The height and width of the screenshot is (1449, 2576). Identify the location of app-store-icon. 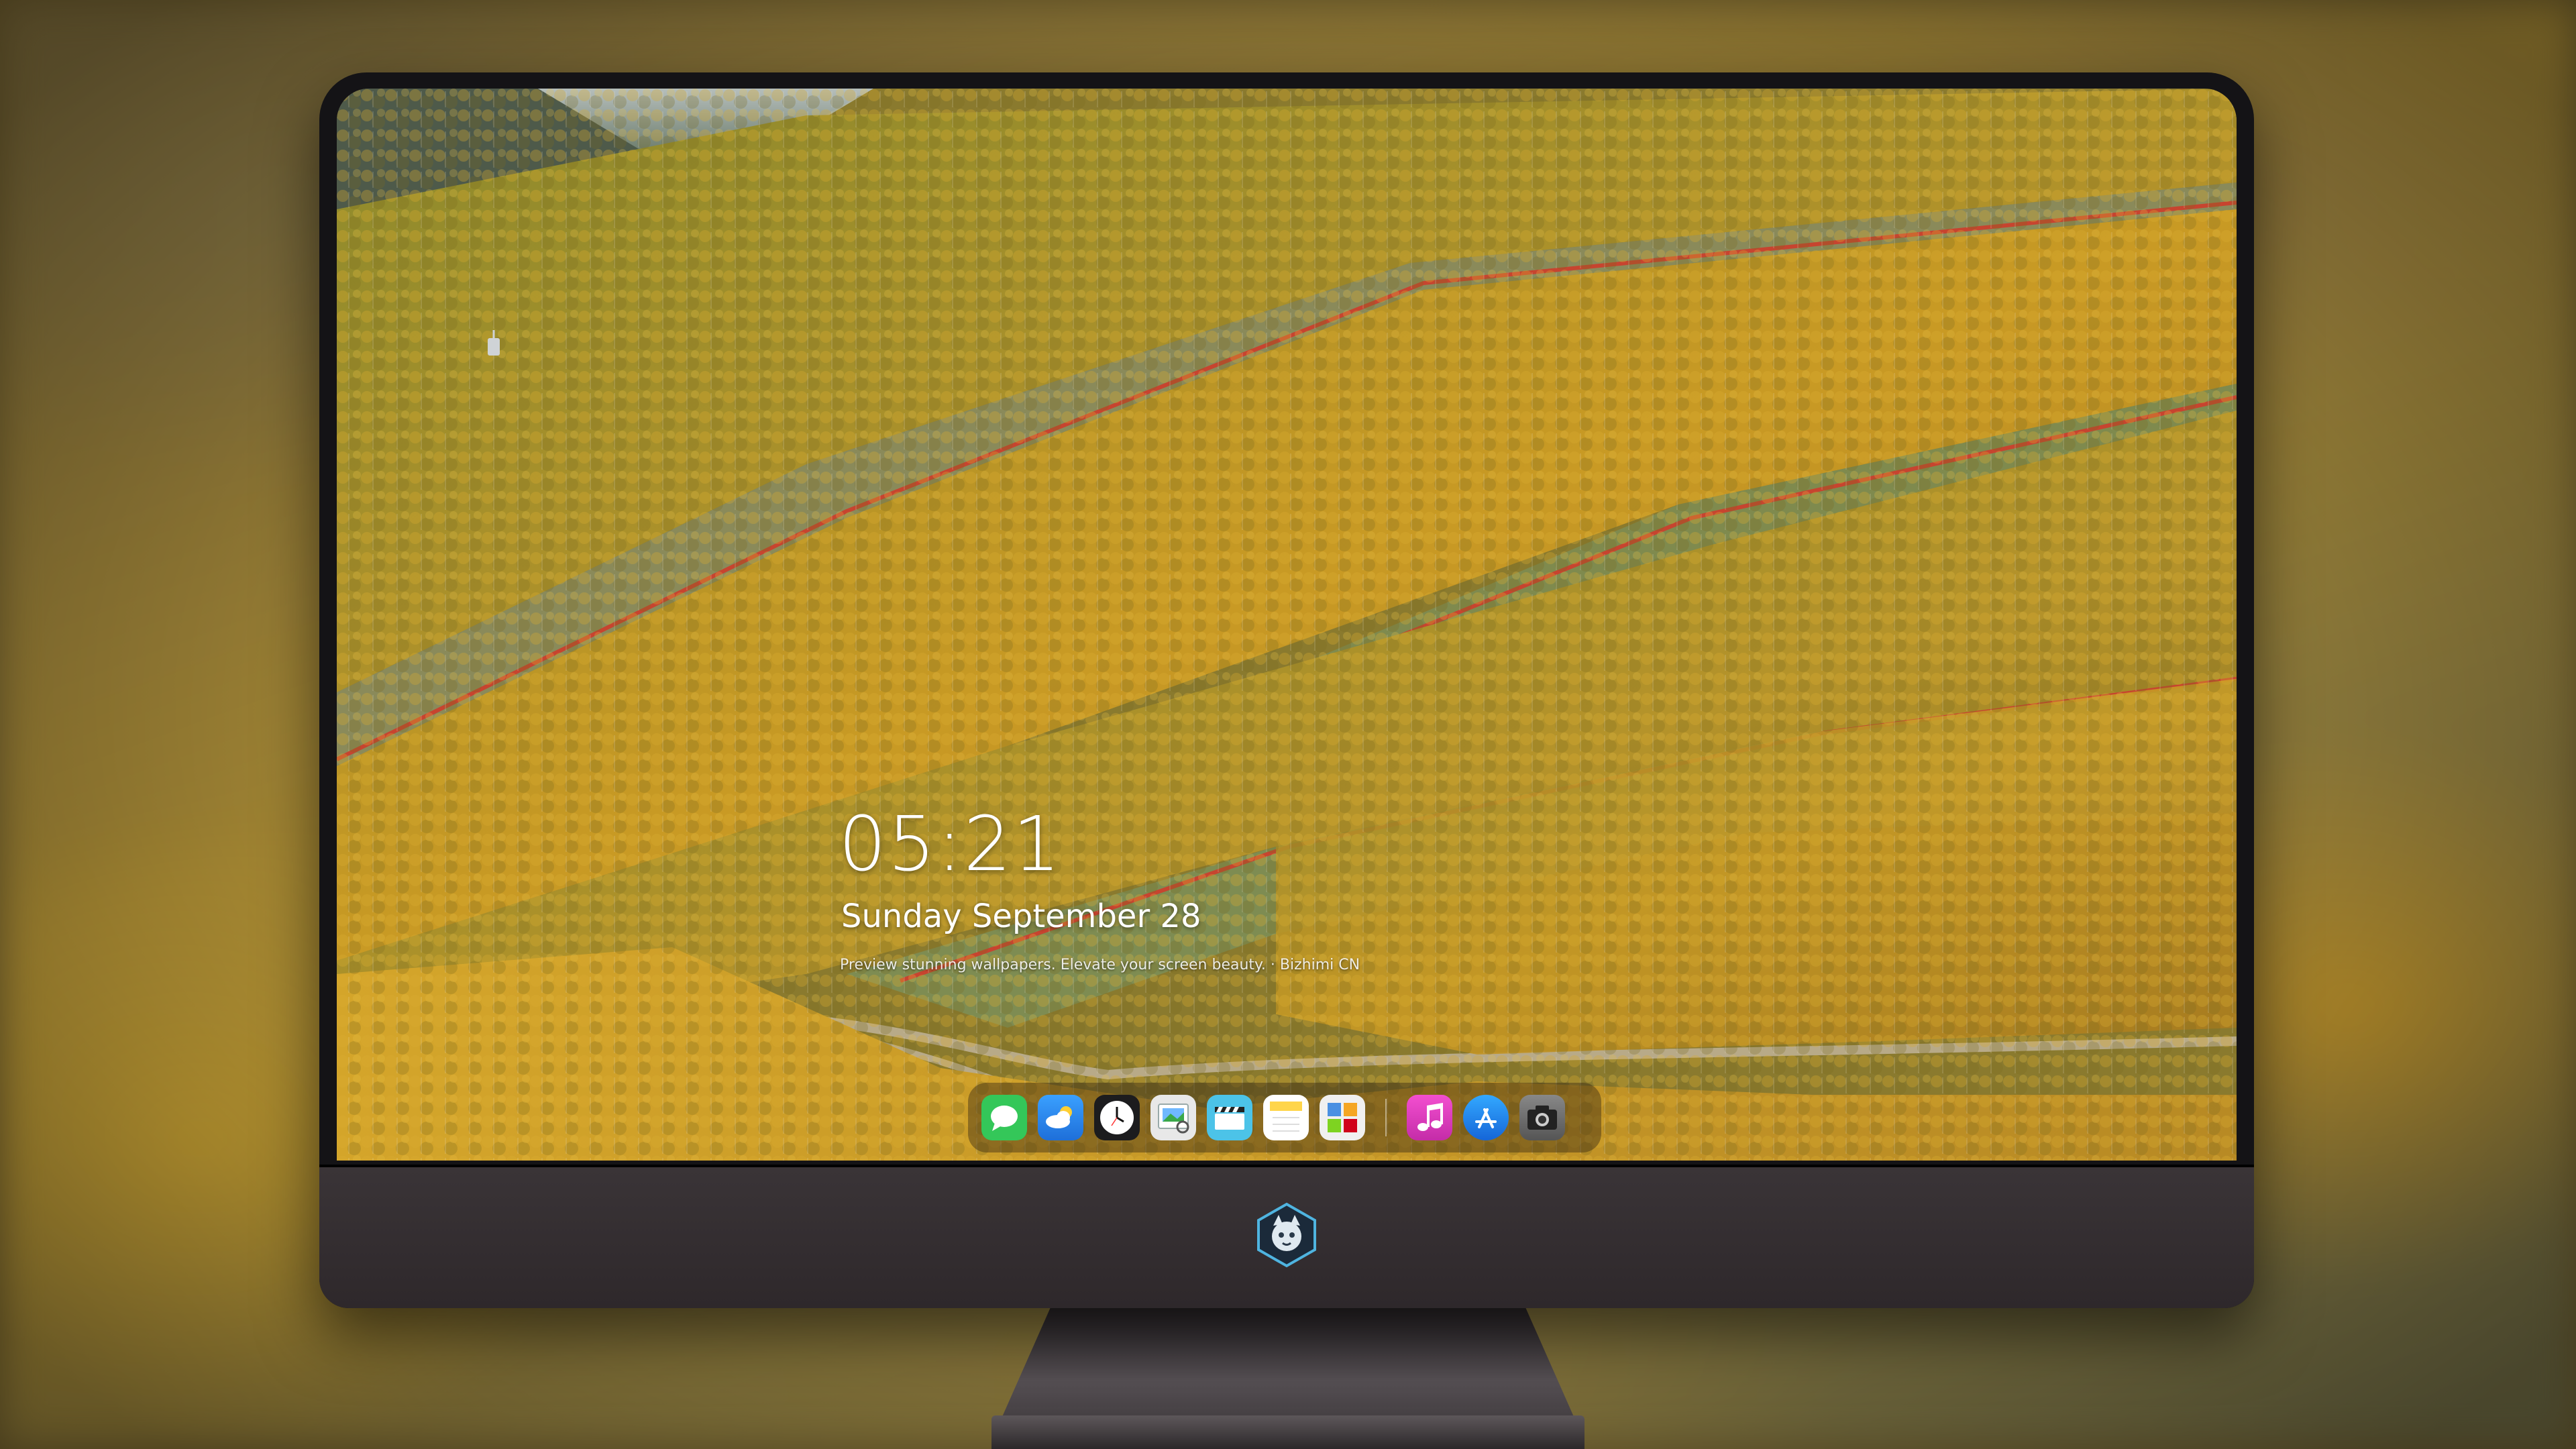
(1486, 1118).